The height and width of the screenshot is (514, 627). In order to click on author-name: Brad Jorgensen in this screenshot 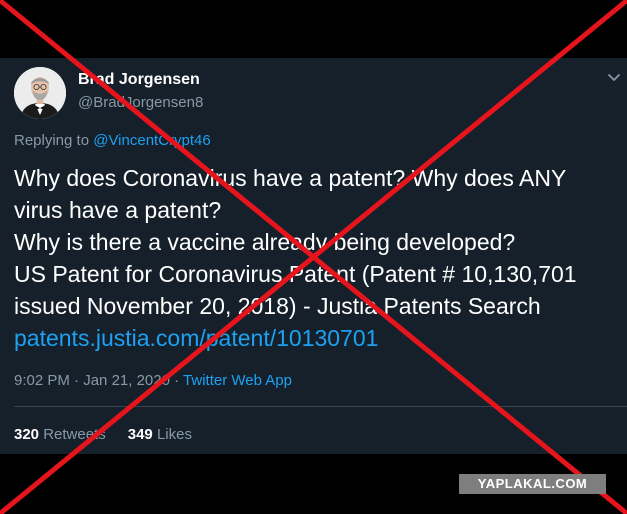, I will do `click(139, 80)`.